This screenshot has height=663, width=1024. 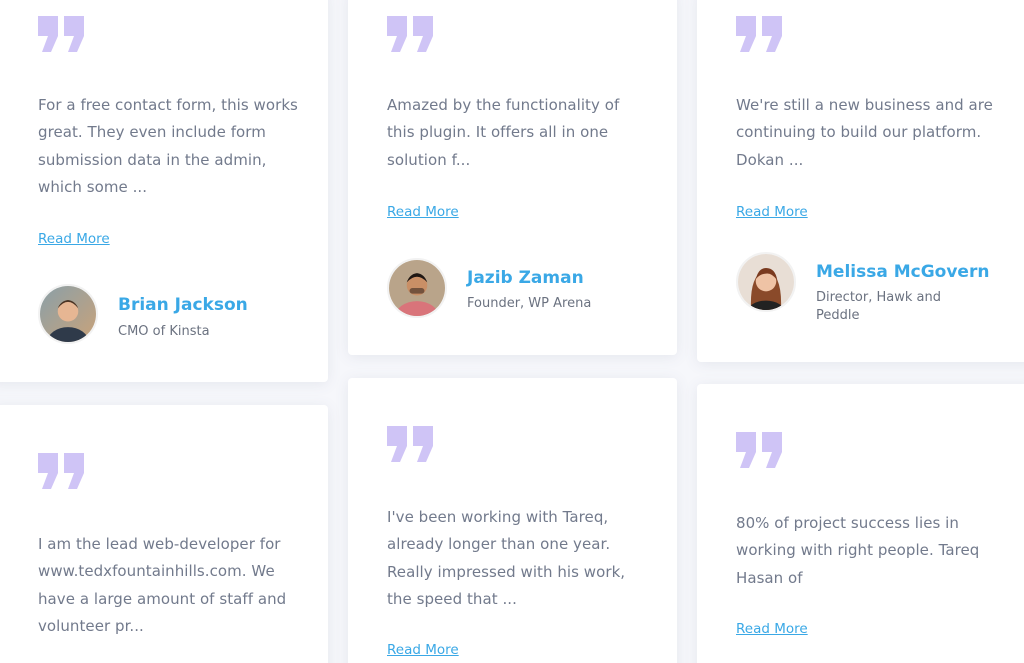 What do you see at coordinates (183, 305) in the screenshot?
I see `author-name: Brian Jackson` at bounding box center [183, 305].